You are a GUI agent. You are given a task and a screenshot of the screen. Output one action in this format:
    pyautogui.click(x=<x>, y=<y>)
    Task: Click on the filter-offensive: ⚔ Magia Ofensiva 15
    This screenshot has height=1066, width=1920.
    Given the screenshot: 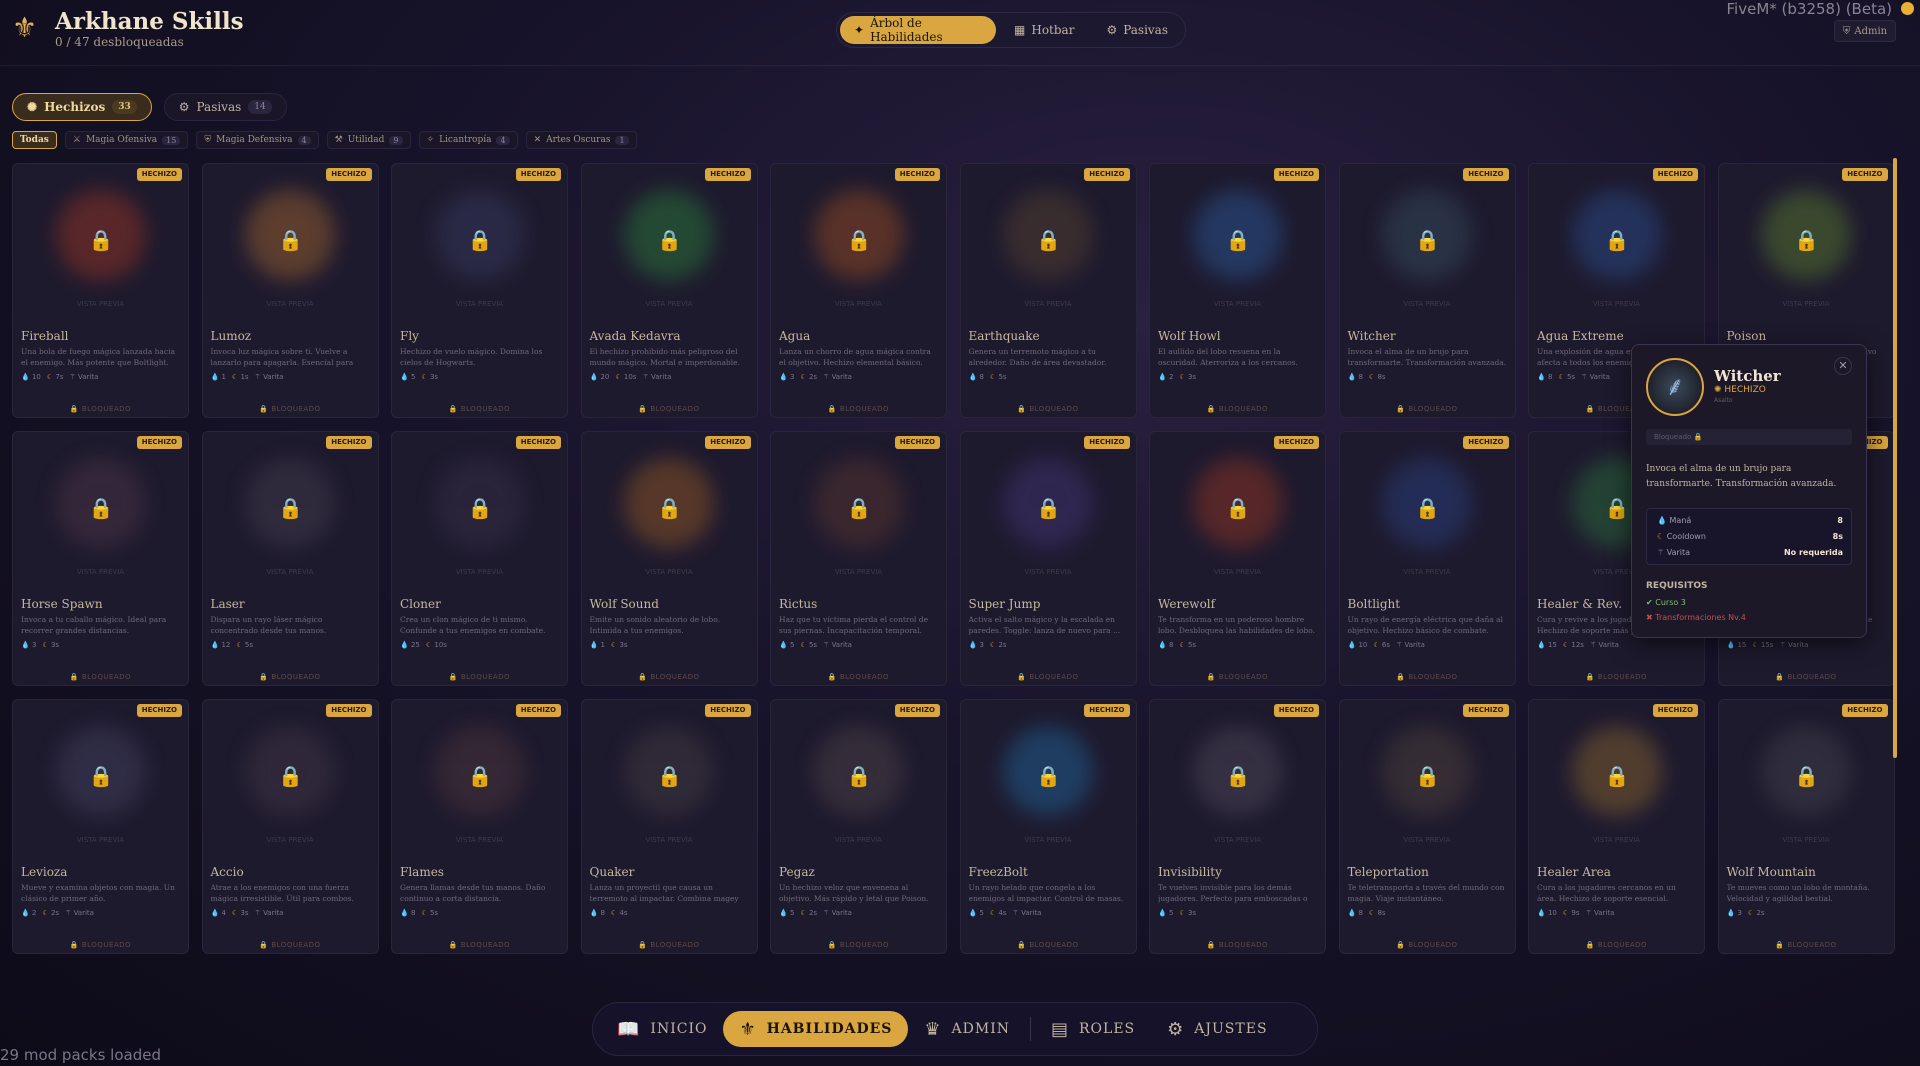 What is the action you would take?
    pyautogui.click(x=126, y=140)
    